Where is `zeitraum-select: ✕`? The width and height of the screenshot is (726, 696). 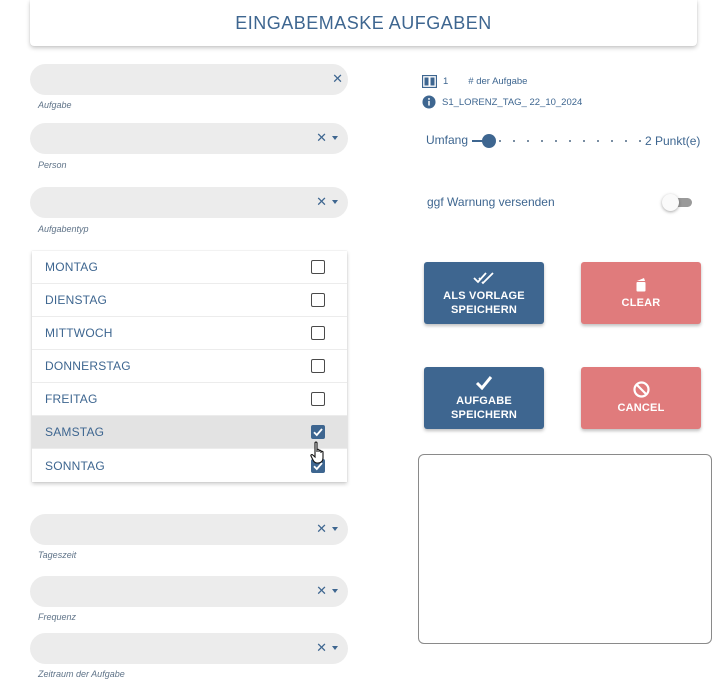
zeitraum-select: ✕ is located at coordinates (189, 648).